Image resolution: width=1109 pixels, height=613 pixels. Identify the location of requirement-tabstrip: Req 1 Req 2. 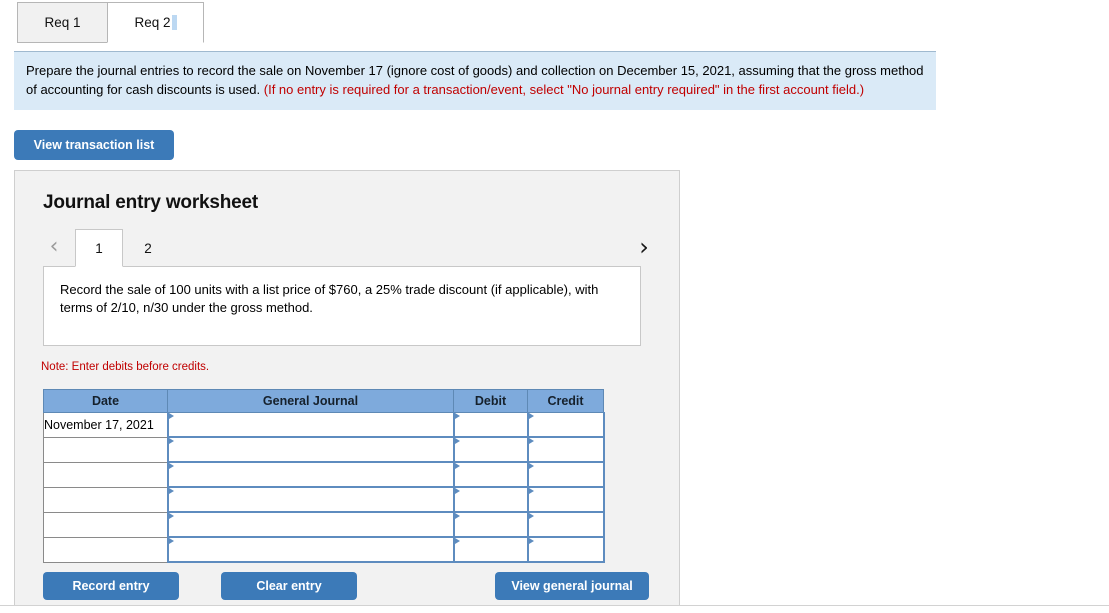
(554, 22).